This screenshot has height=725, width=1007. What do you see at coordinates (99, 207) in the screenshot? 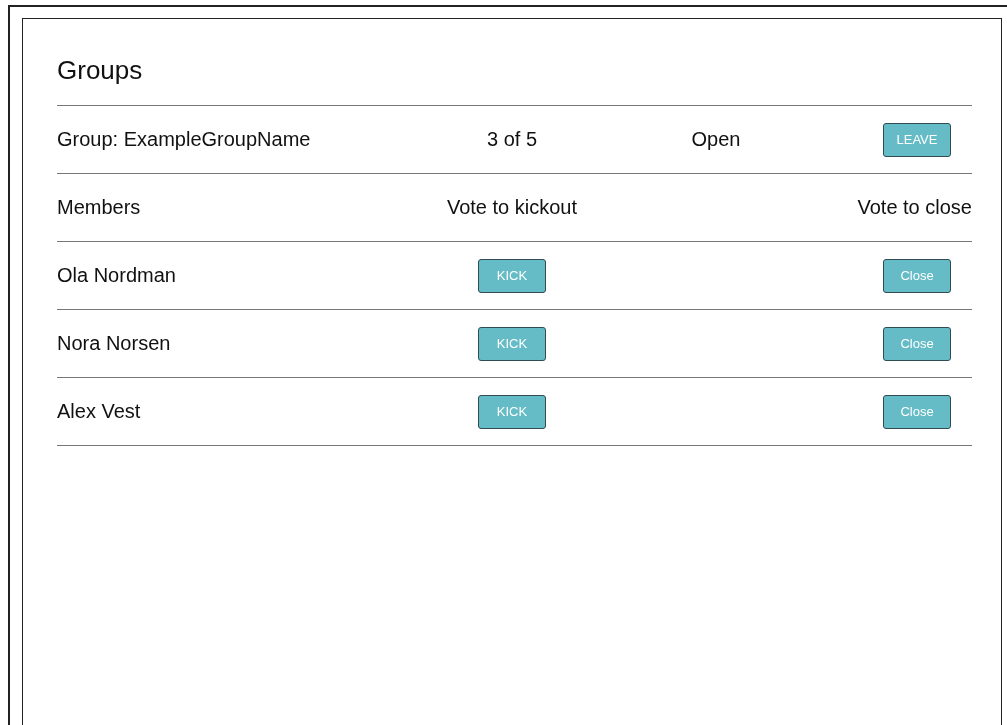
I see `column-header: Members` at bounding box center [99, 207].